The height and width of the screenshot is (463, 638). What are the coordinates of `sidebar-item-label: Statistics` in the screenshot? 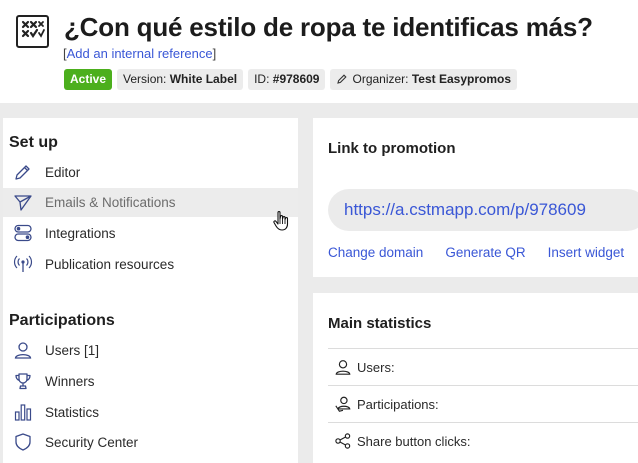 It's located at (72, 412).